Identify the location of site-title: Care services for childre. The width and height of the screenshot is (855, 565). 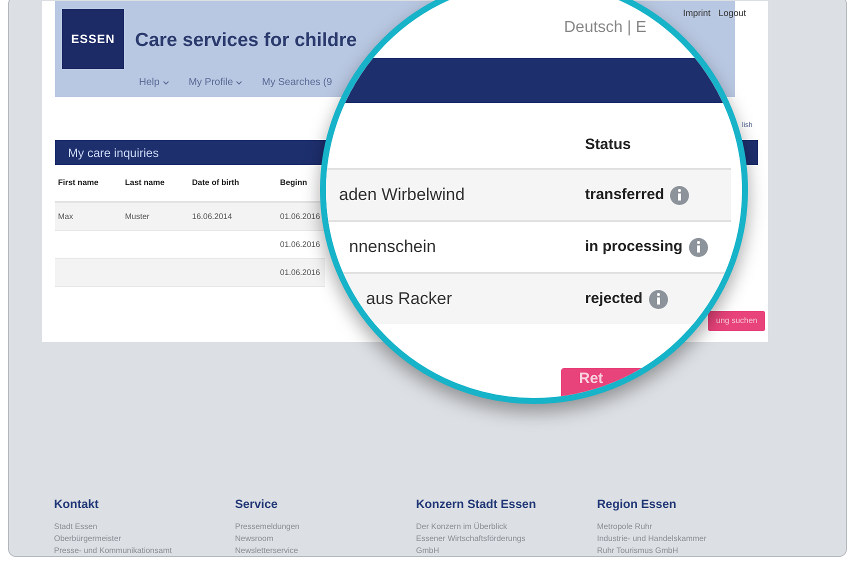
(246, 41).